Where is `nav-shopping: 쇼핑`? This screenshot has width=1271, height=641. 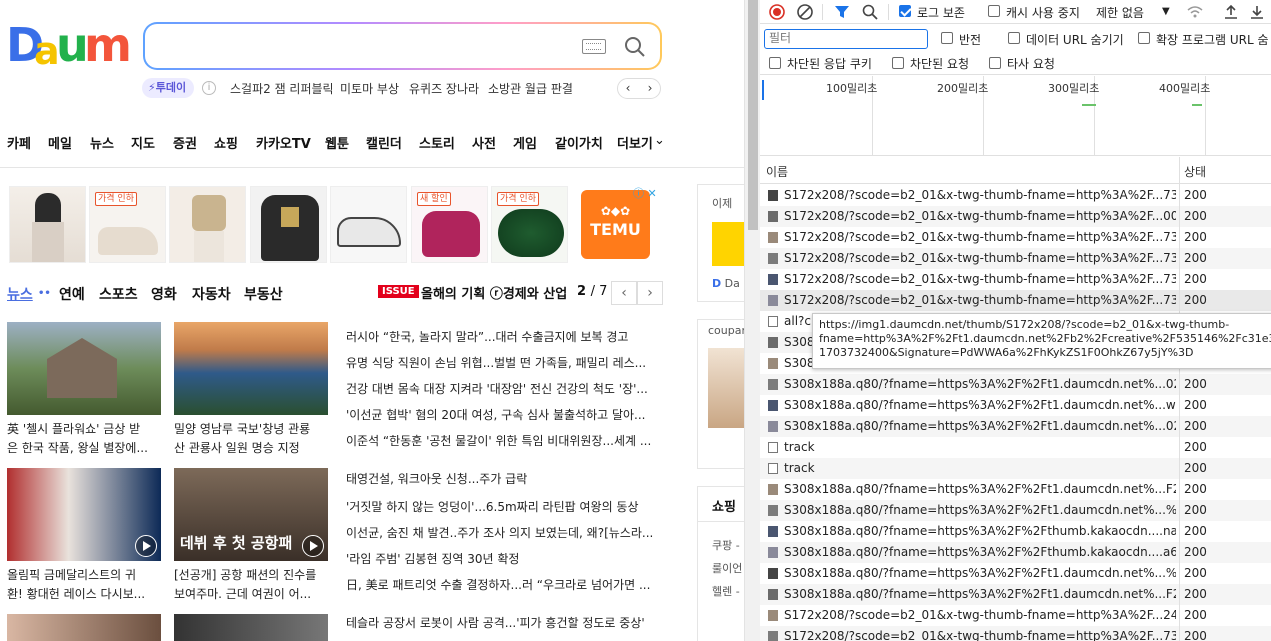
nav-shopping: 쇼핑 is located at coordinates (226, 142).